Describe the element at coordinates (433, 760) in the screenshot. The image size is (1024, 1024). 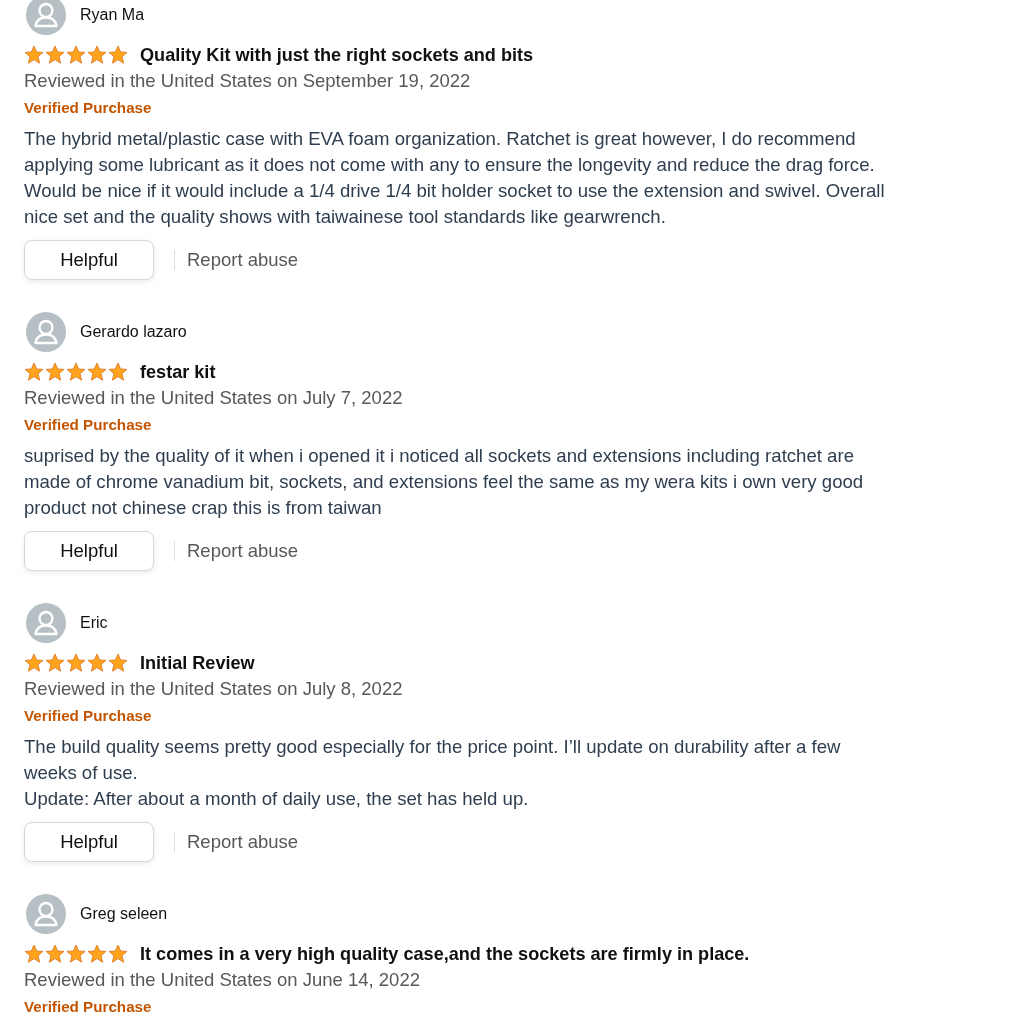
I see `review-text: The build quality seems pretty good especially for the price point. I’ll update on durability after a few weeks of use.` at that location.